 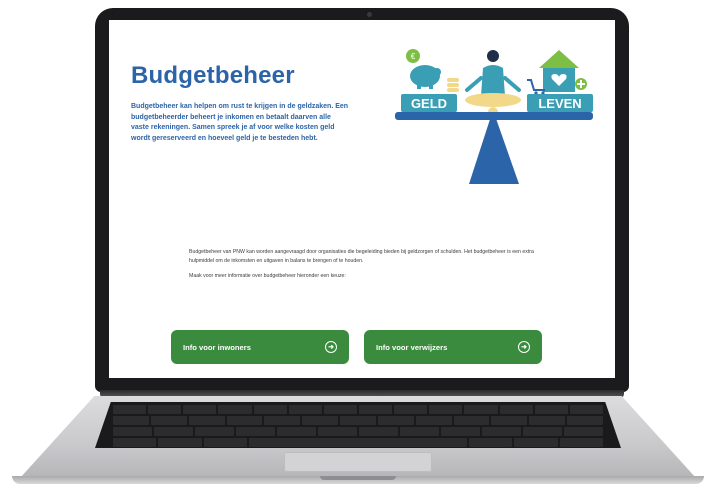 I want to click on geld-label-text: GELD, so click(x=429, y=103).